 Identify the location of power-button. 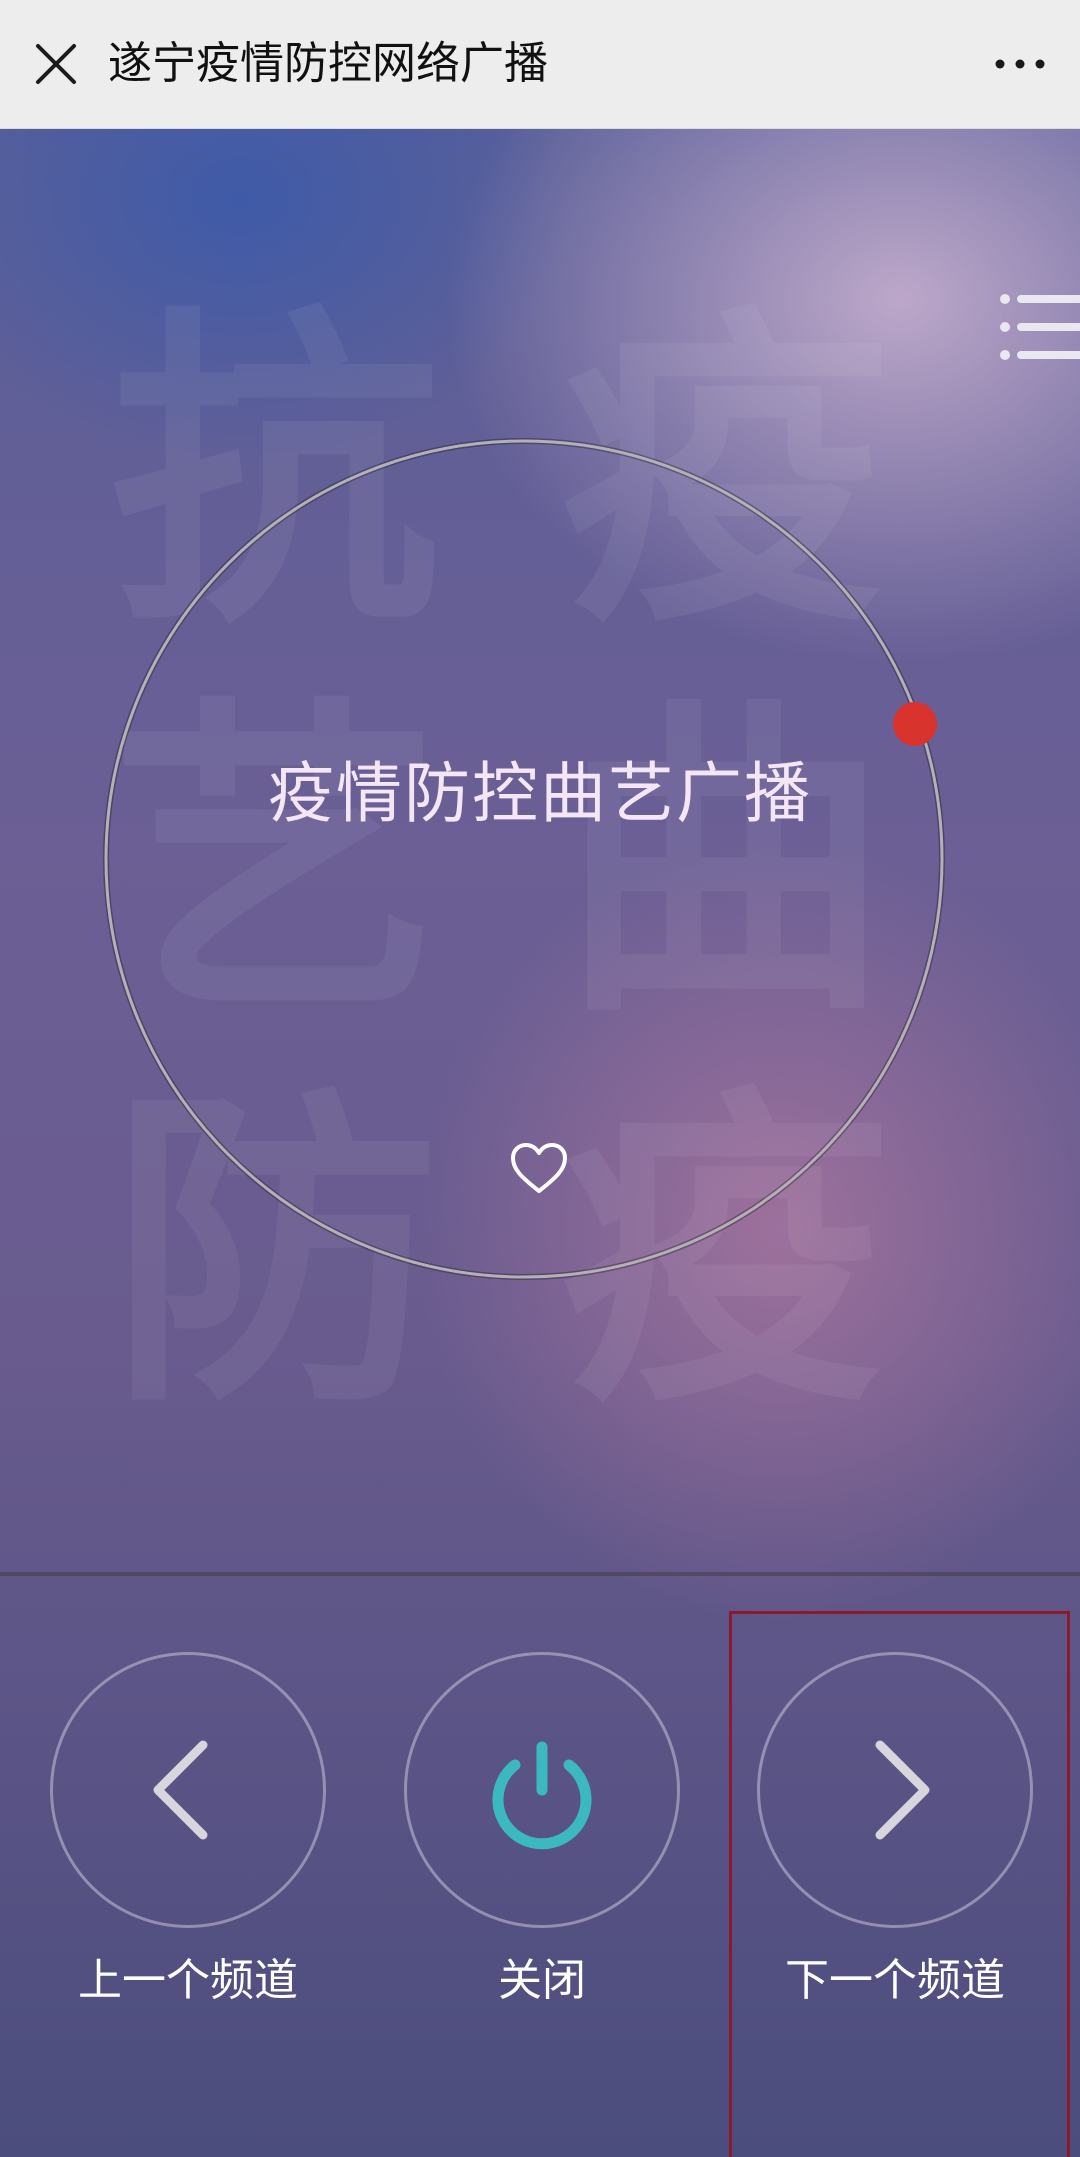
(542, 1790).